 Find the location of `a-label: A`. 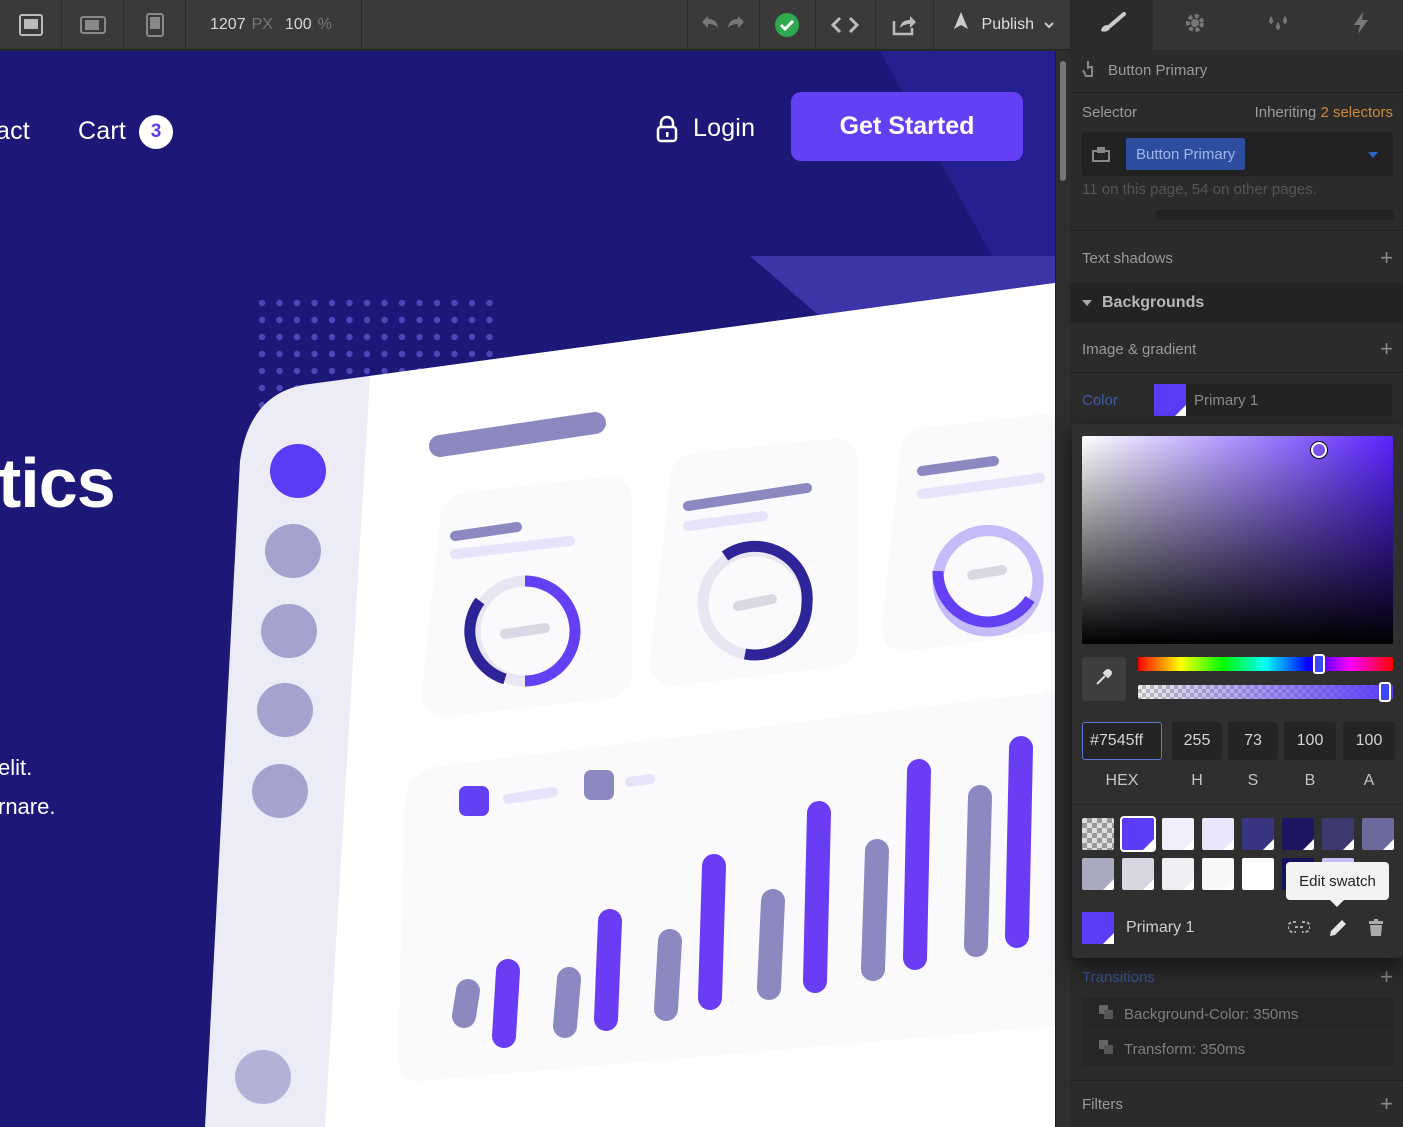

a-label: A is located at coordinates (1369, 780).